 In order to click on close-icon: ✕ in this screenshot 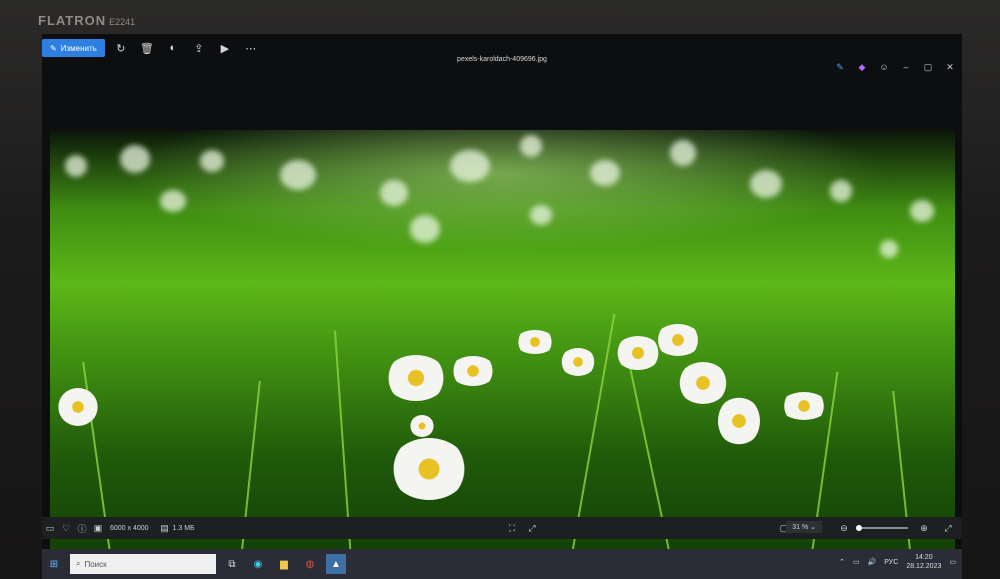, I will do `click(950, 67)`.